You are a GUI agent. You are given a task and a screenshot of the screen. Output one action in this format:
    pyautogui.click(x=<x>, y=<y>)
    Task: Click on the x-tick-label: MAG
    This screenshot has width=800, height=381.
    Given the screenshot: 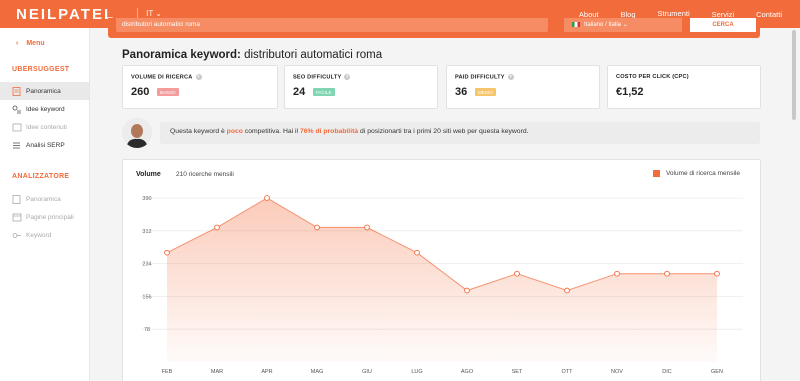 What is the action you would take?
    pyautogui.click(x=317, y=372)
    